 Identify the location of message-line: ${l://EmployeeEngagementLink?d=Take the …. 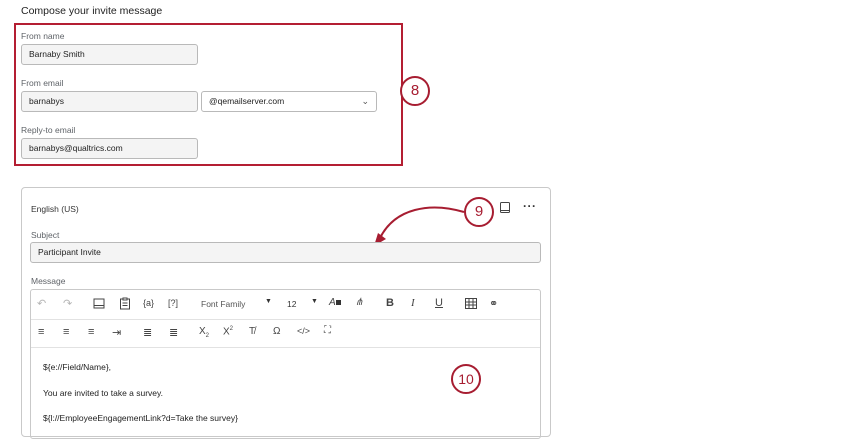
(140, 418).